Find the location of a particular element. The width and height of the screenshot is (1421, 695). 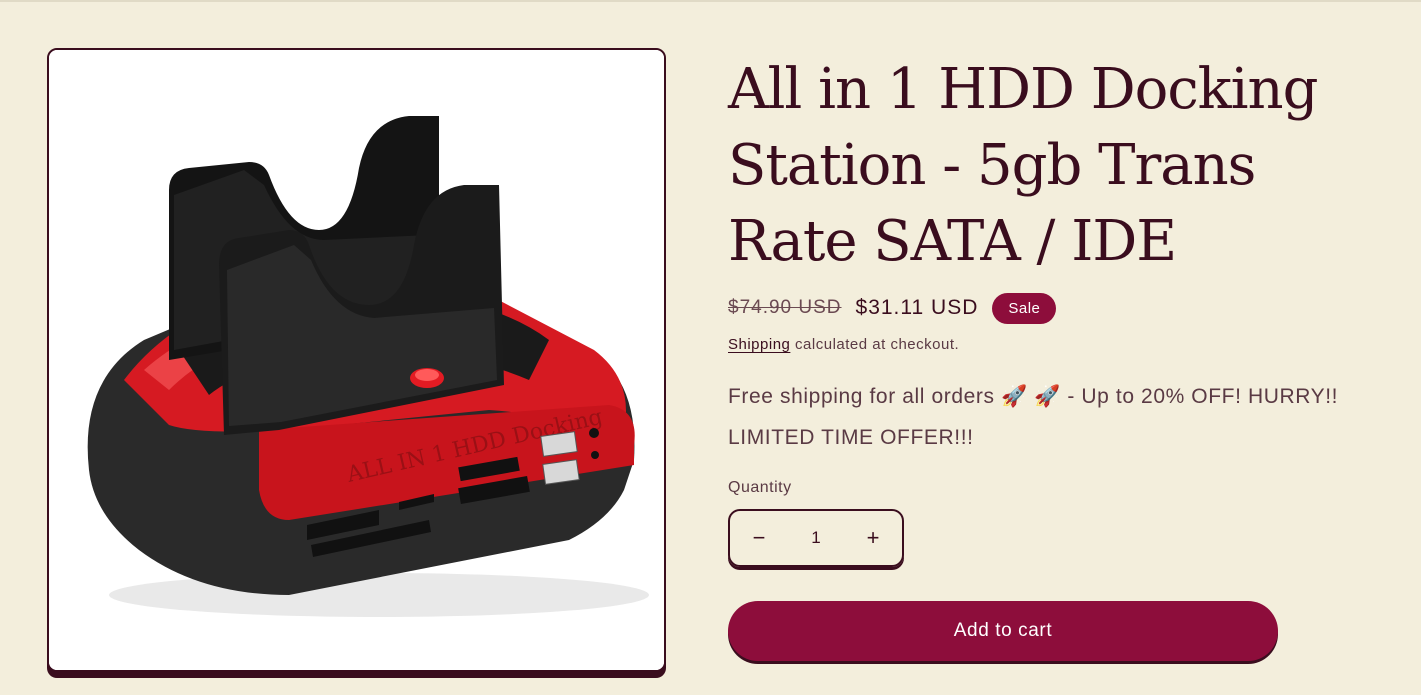

price-row: $74.90 USD $31.11 USD Sale is located at coordinates (892, 308).